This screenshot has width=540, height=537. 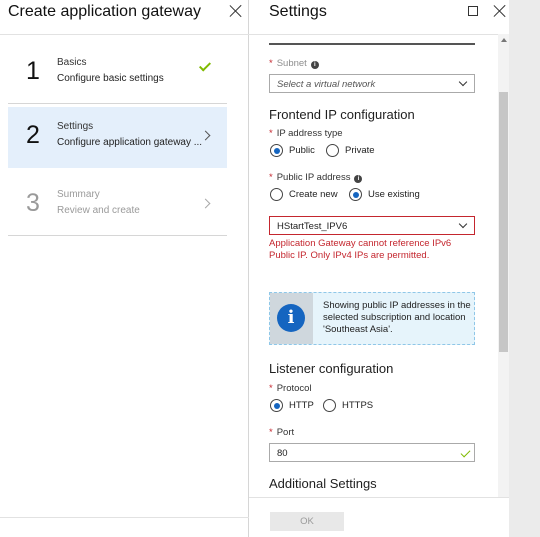 I want to click on radio-label: Public, so click(x=302, y=150).